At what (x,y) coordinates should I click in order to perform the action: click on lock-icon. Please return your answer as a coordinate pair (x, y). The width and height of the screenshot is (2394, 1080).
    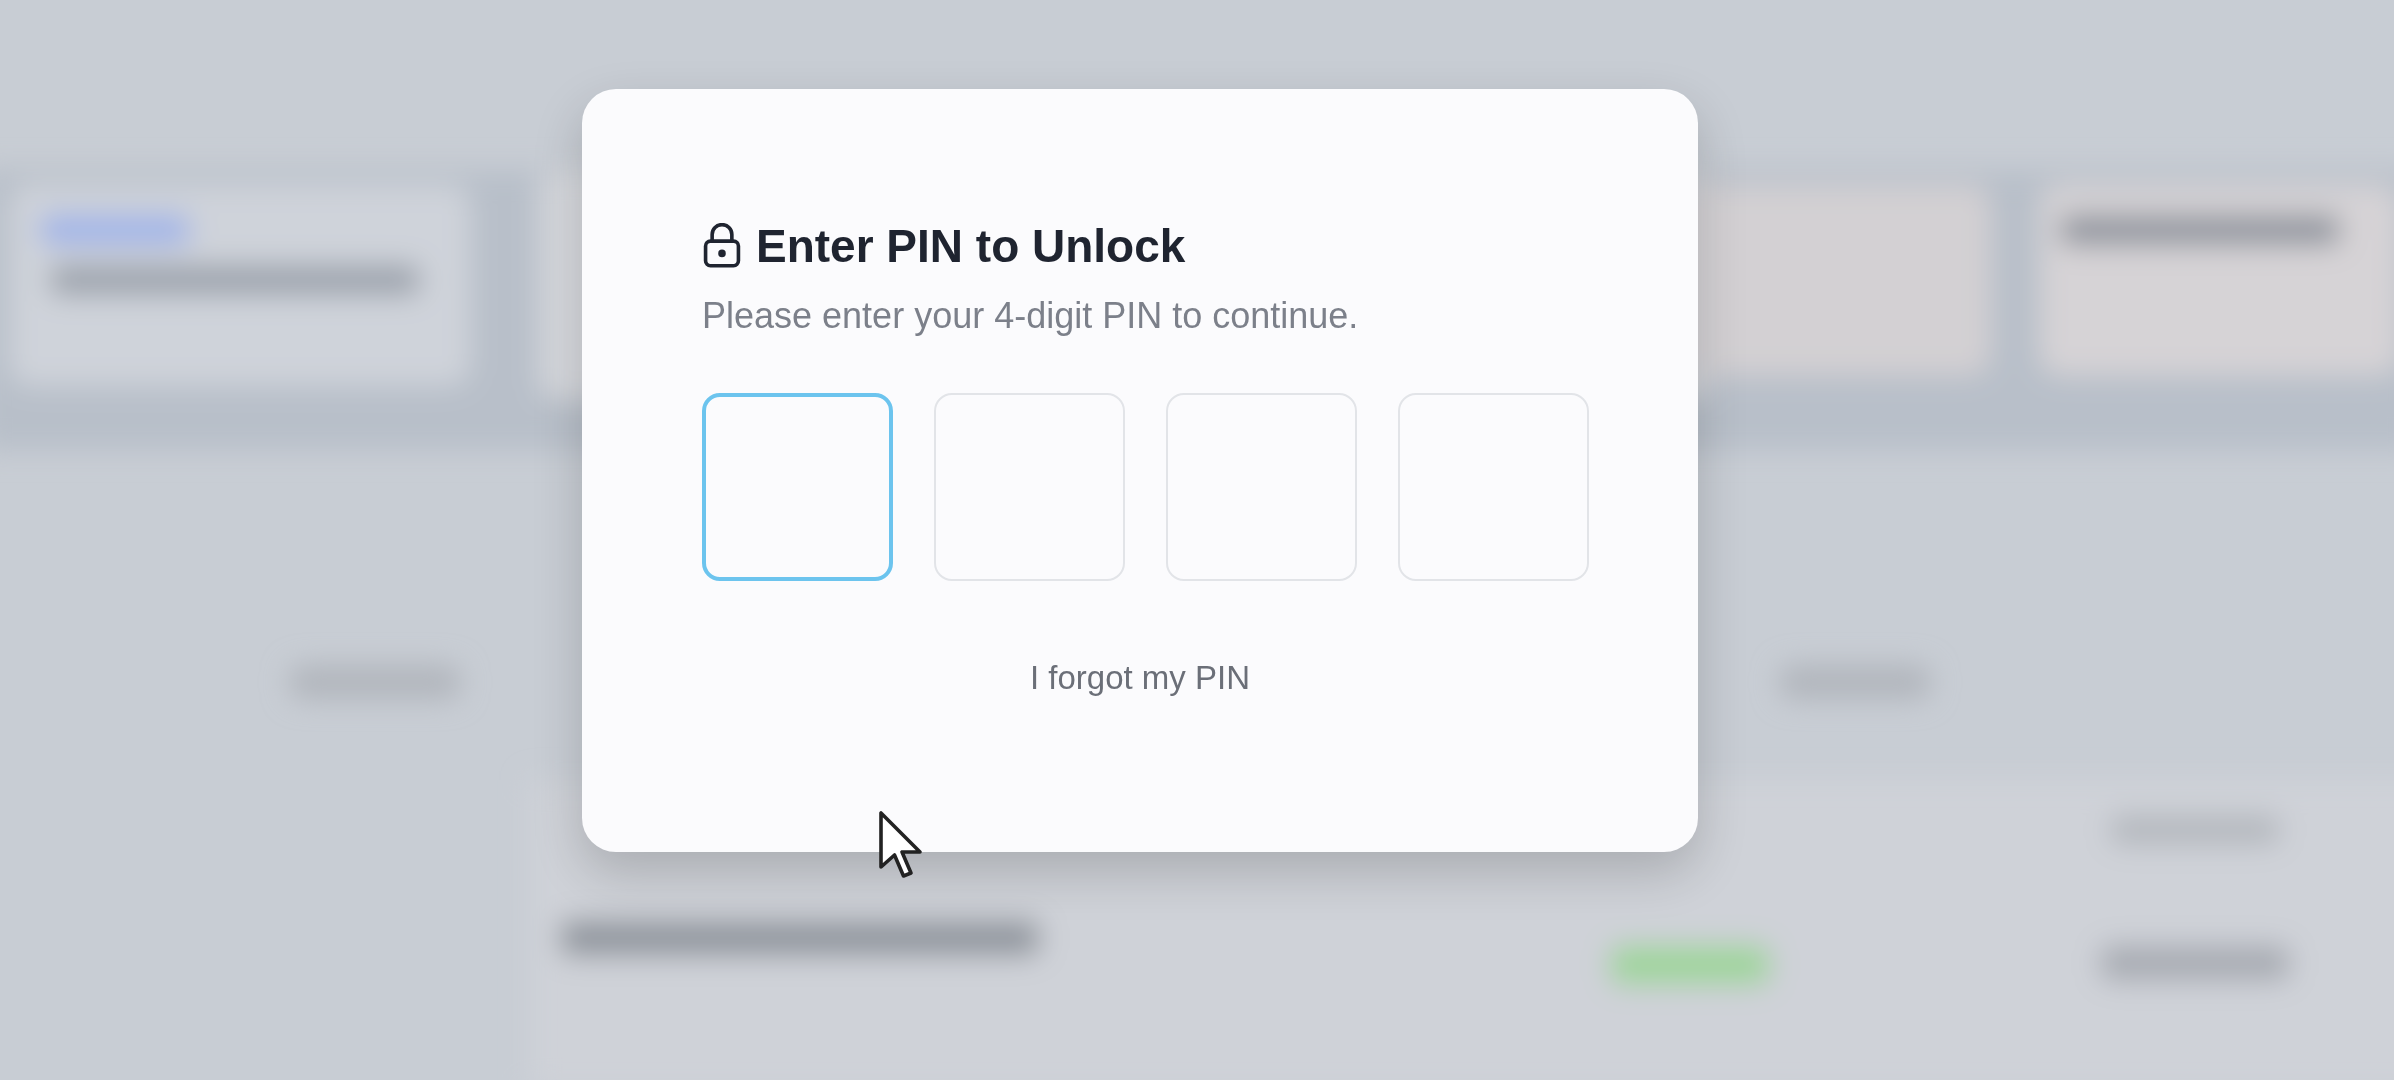
    Looking at the image, I should click on (722, 246).